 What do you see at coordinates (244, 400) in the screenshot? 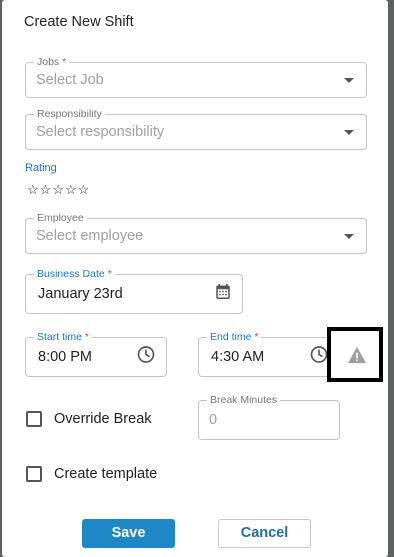
I see `break-minutes-label: Break Minutes` at bounding box center [244, 400].